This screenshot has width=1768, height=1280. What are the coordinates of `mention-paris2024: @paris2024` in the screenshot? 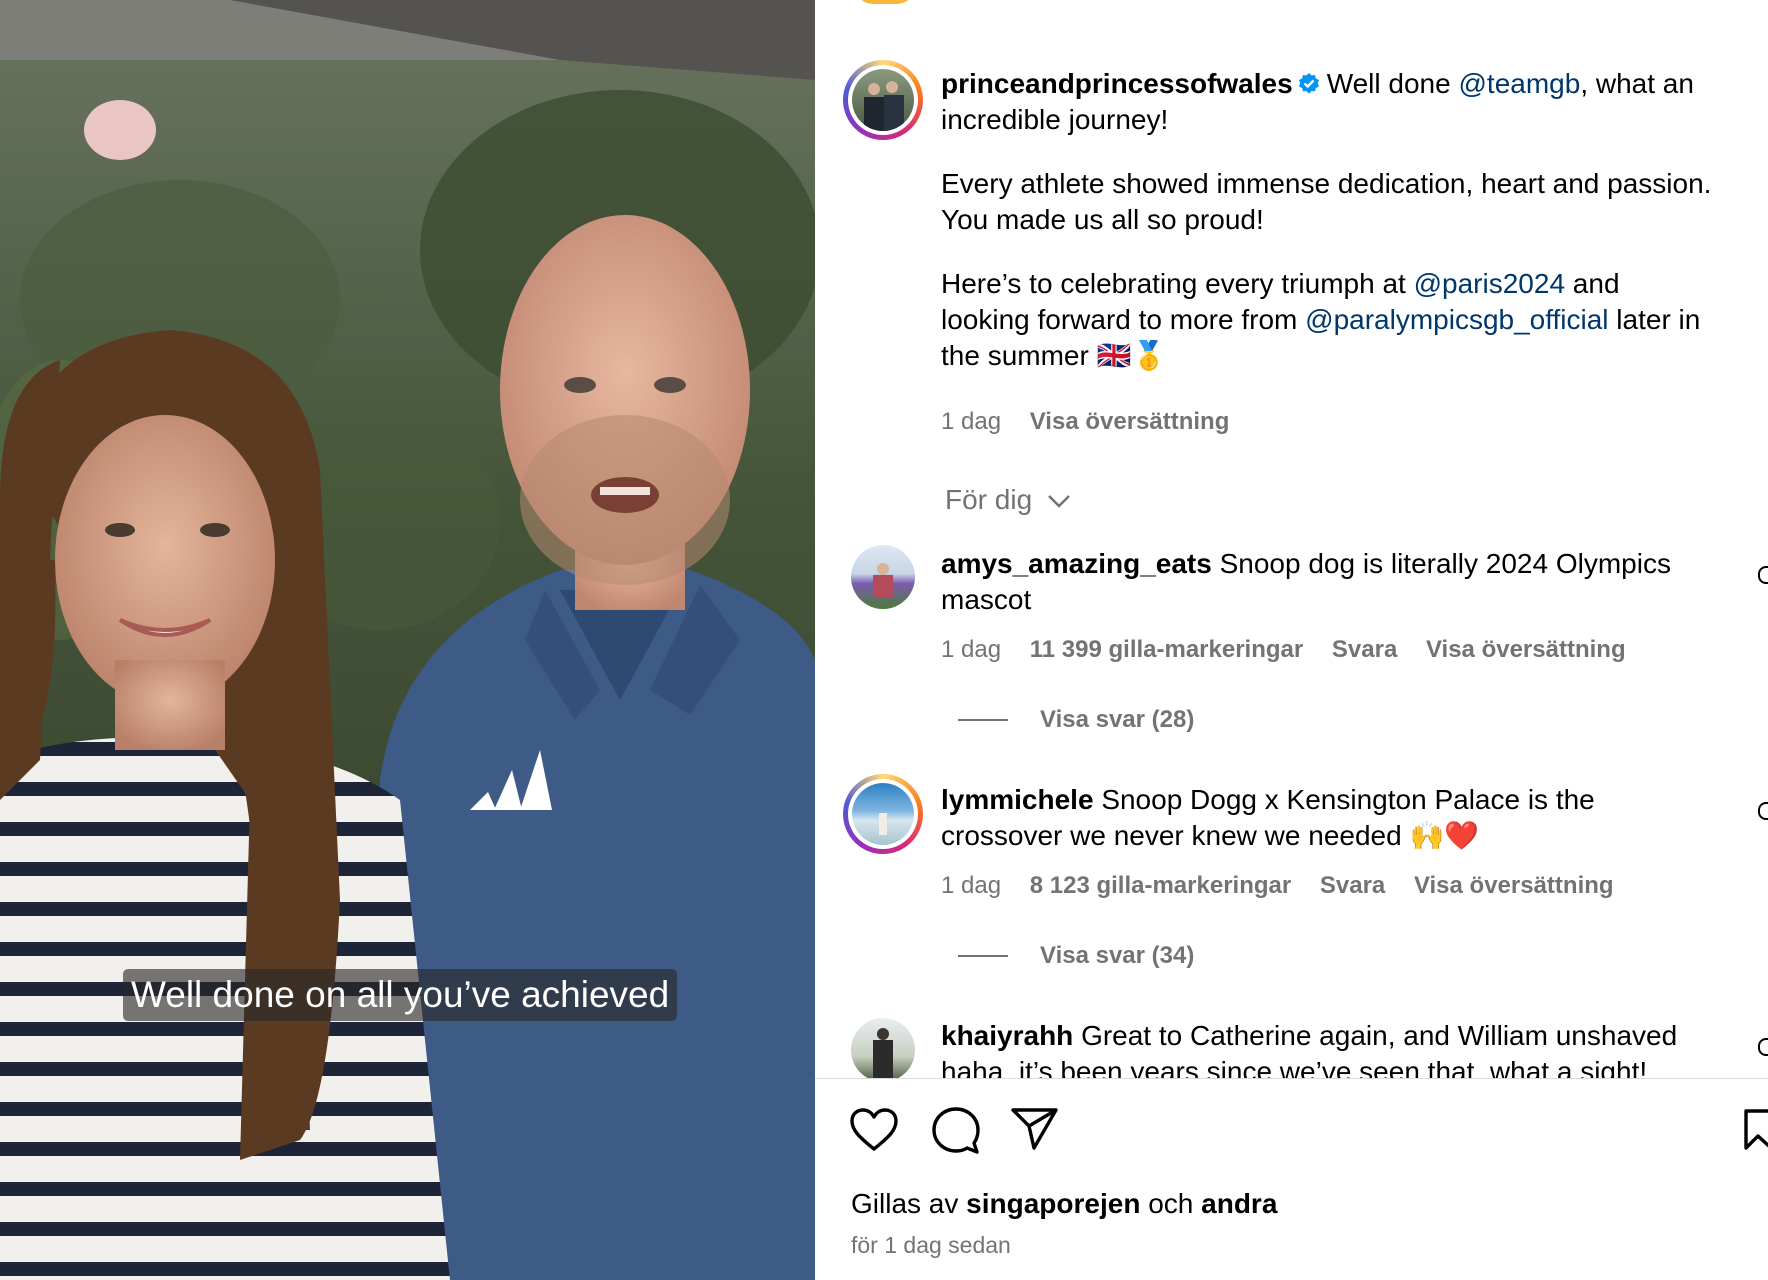 It's located at (1489, 283).